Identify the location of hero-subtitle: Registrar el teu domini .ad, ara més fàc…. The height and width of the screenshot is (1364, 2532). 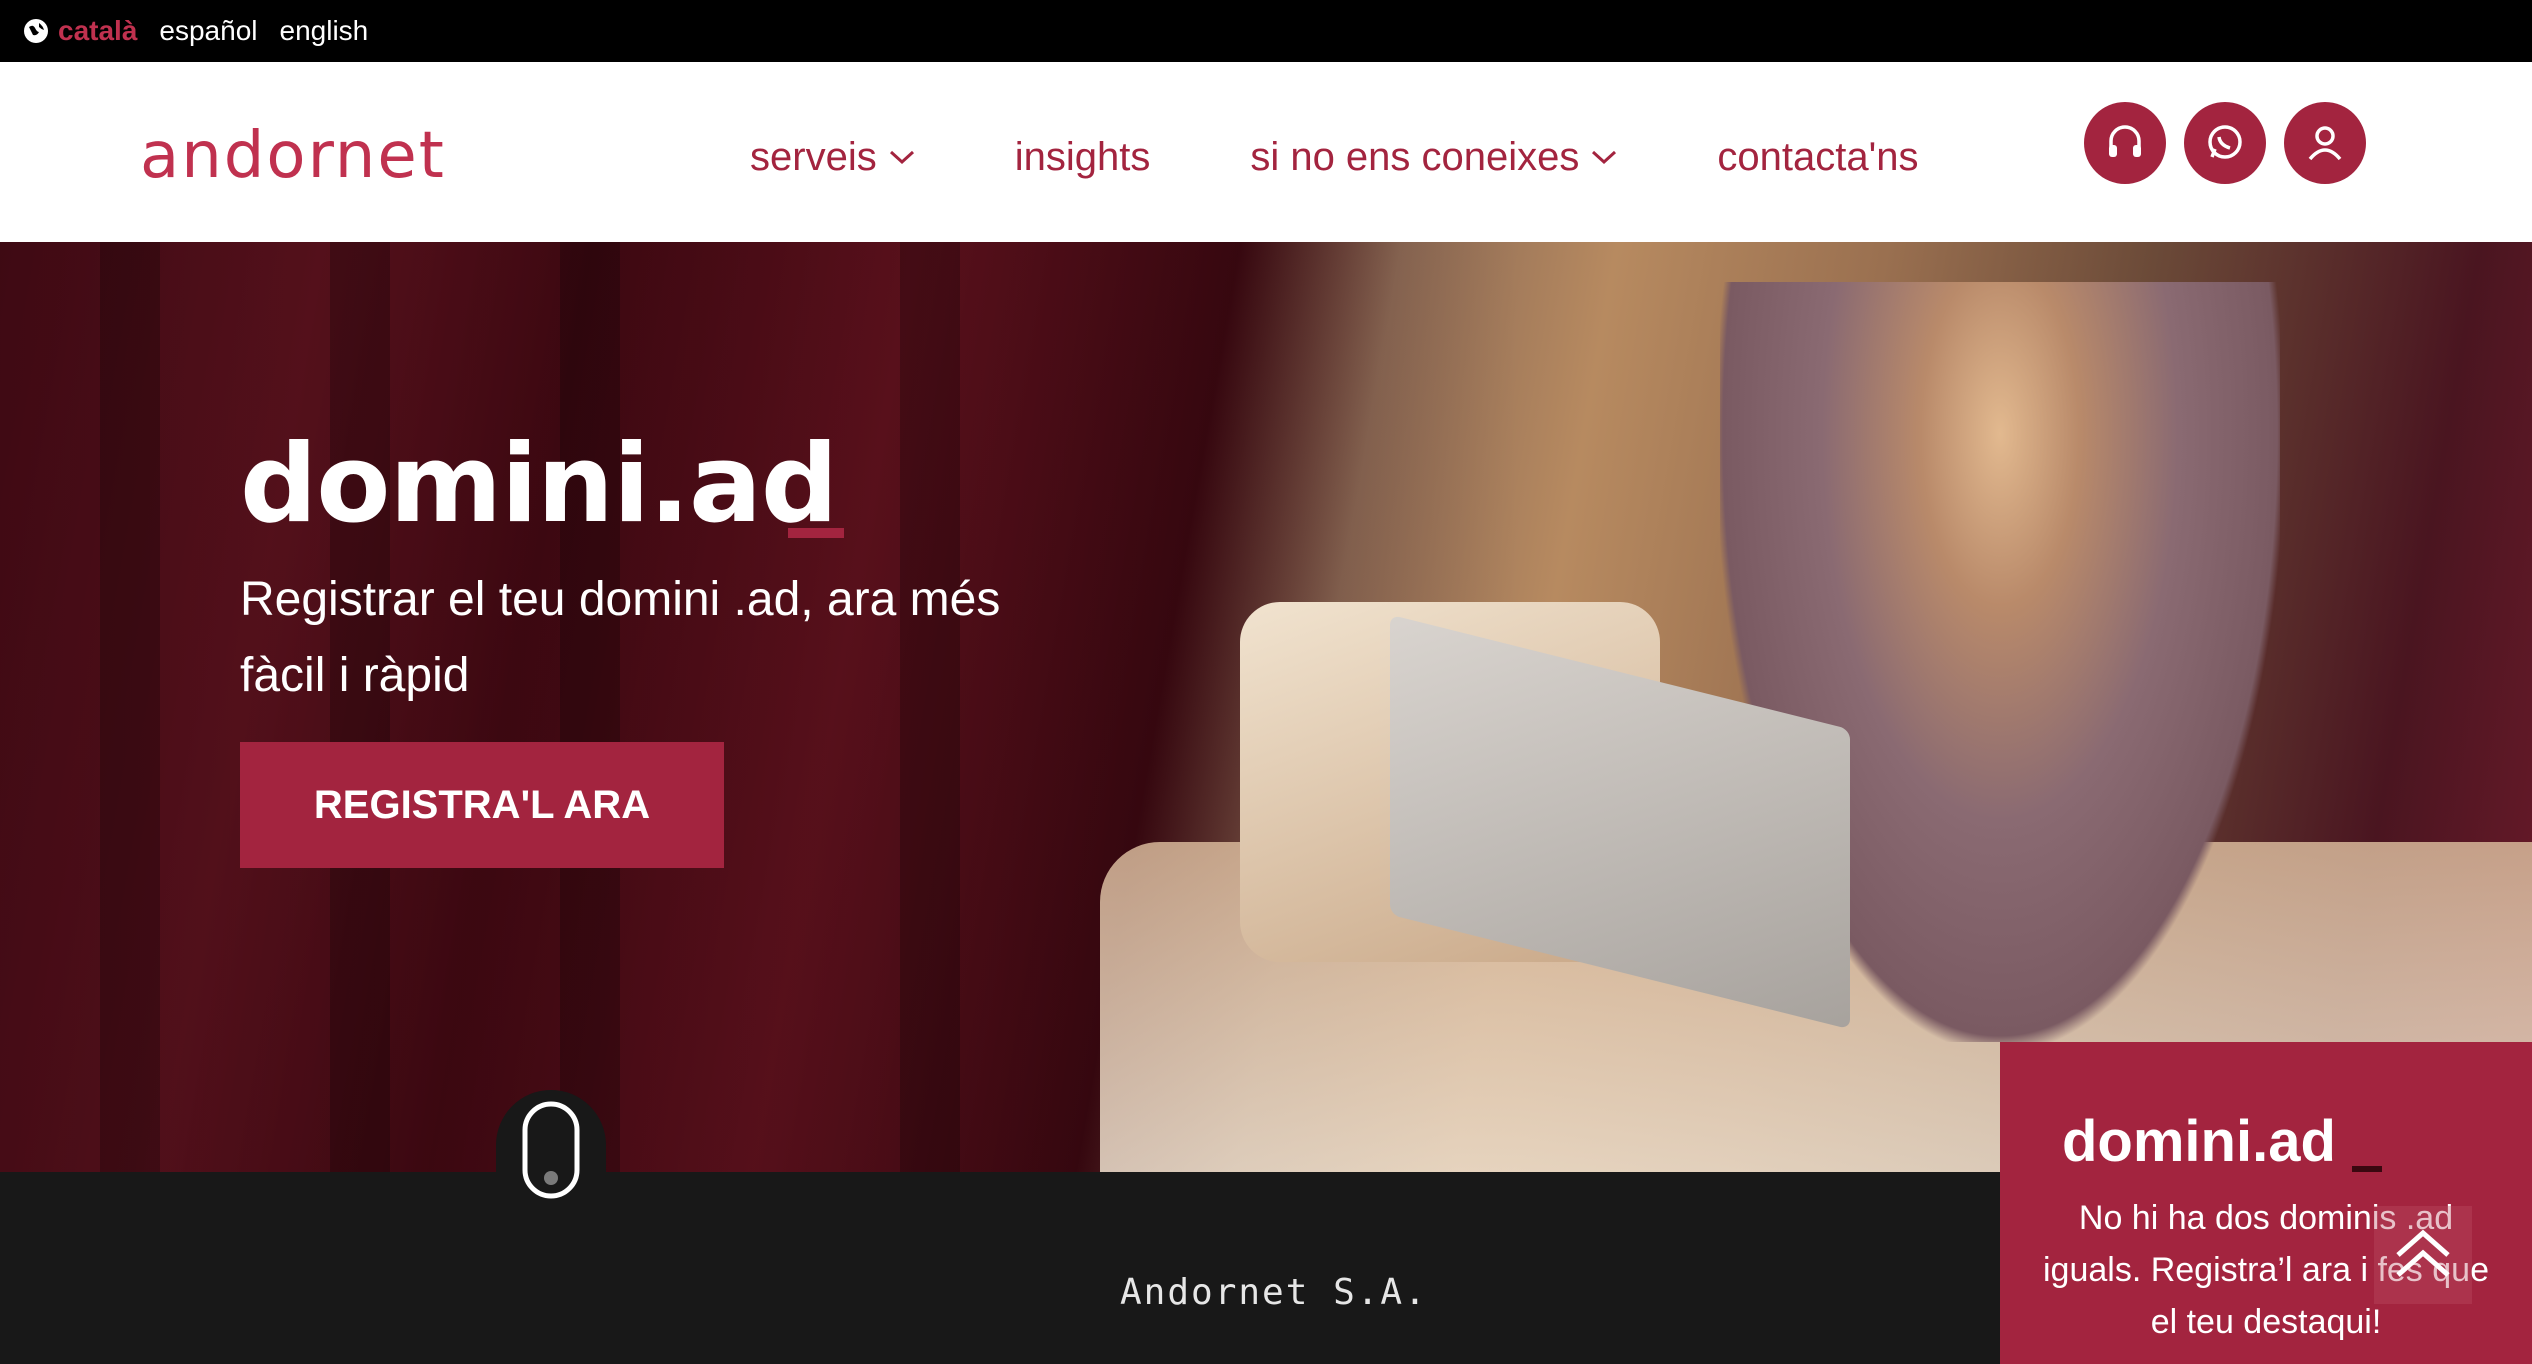
(620, 637).